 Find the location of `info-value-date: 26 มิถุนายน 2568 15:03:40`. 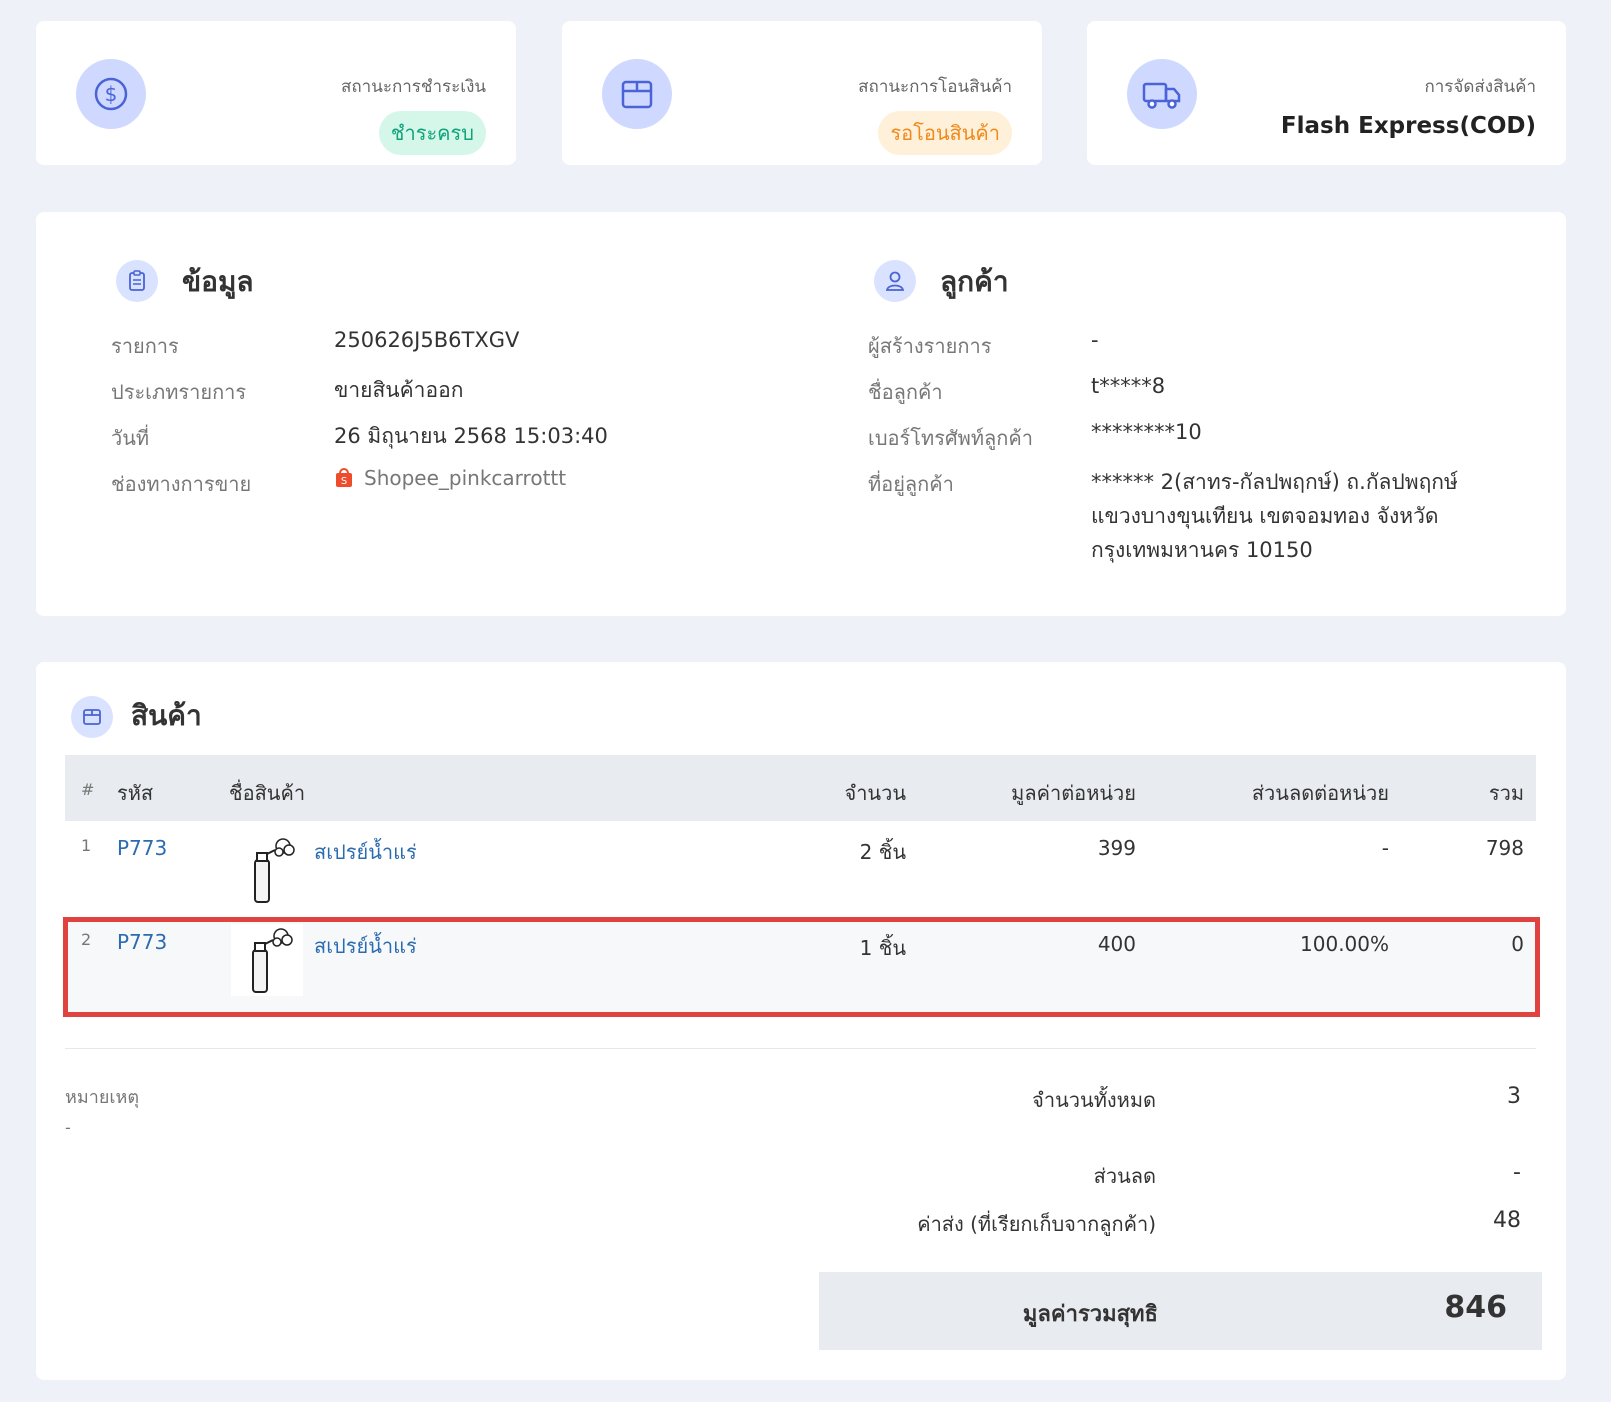

info-value-date: 26 มิถุนายน 2568 15:03:40 is located at coordinates (471, 436).